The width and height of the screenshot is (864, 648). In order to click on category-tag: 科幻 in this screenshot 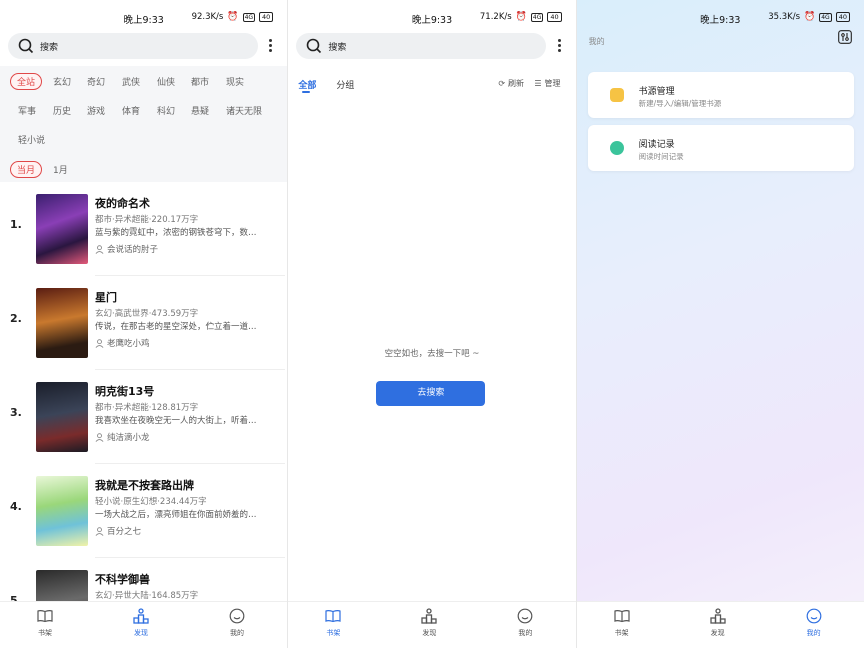, I will do `click(166, 110)`.